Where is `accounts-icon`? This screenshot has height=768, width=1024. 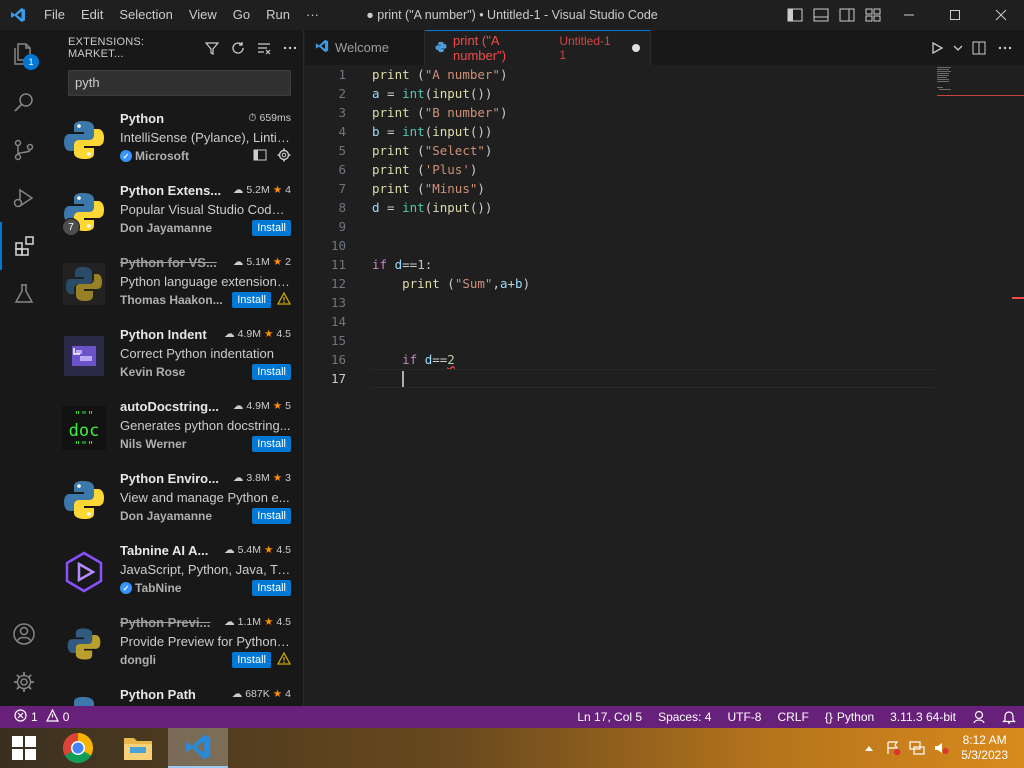
accounts-icon is located at coordinates (24, 634).